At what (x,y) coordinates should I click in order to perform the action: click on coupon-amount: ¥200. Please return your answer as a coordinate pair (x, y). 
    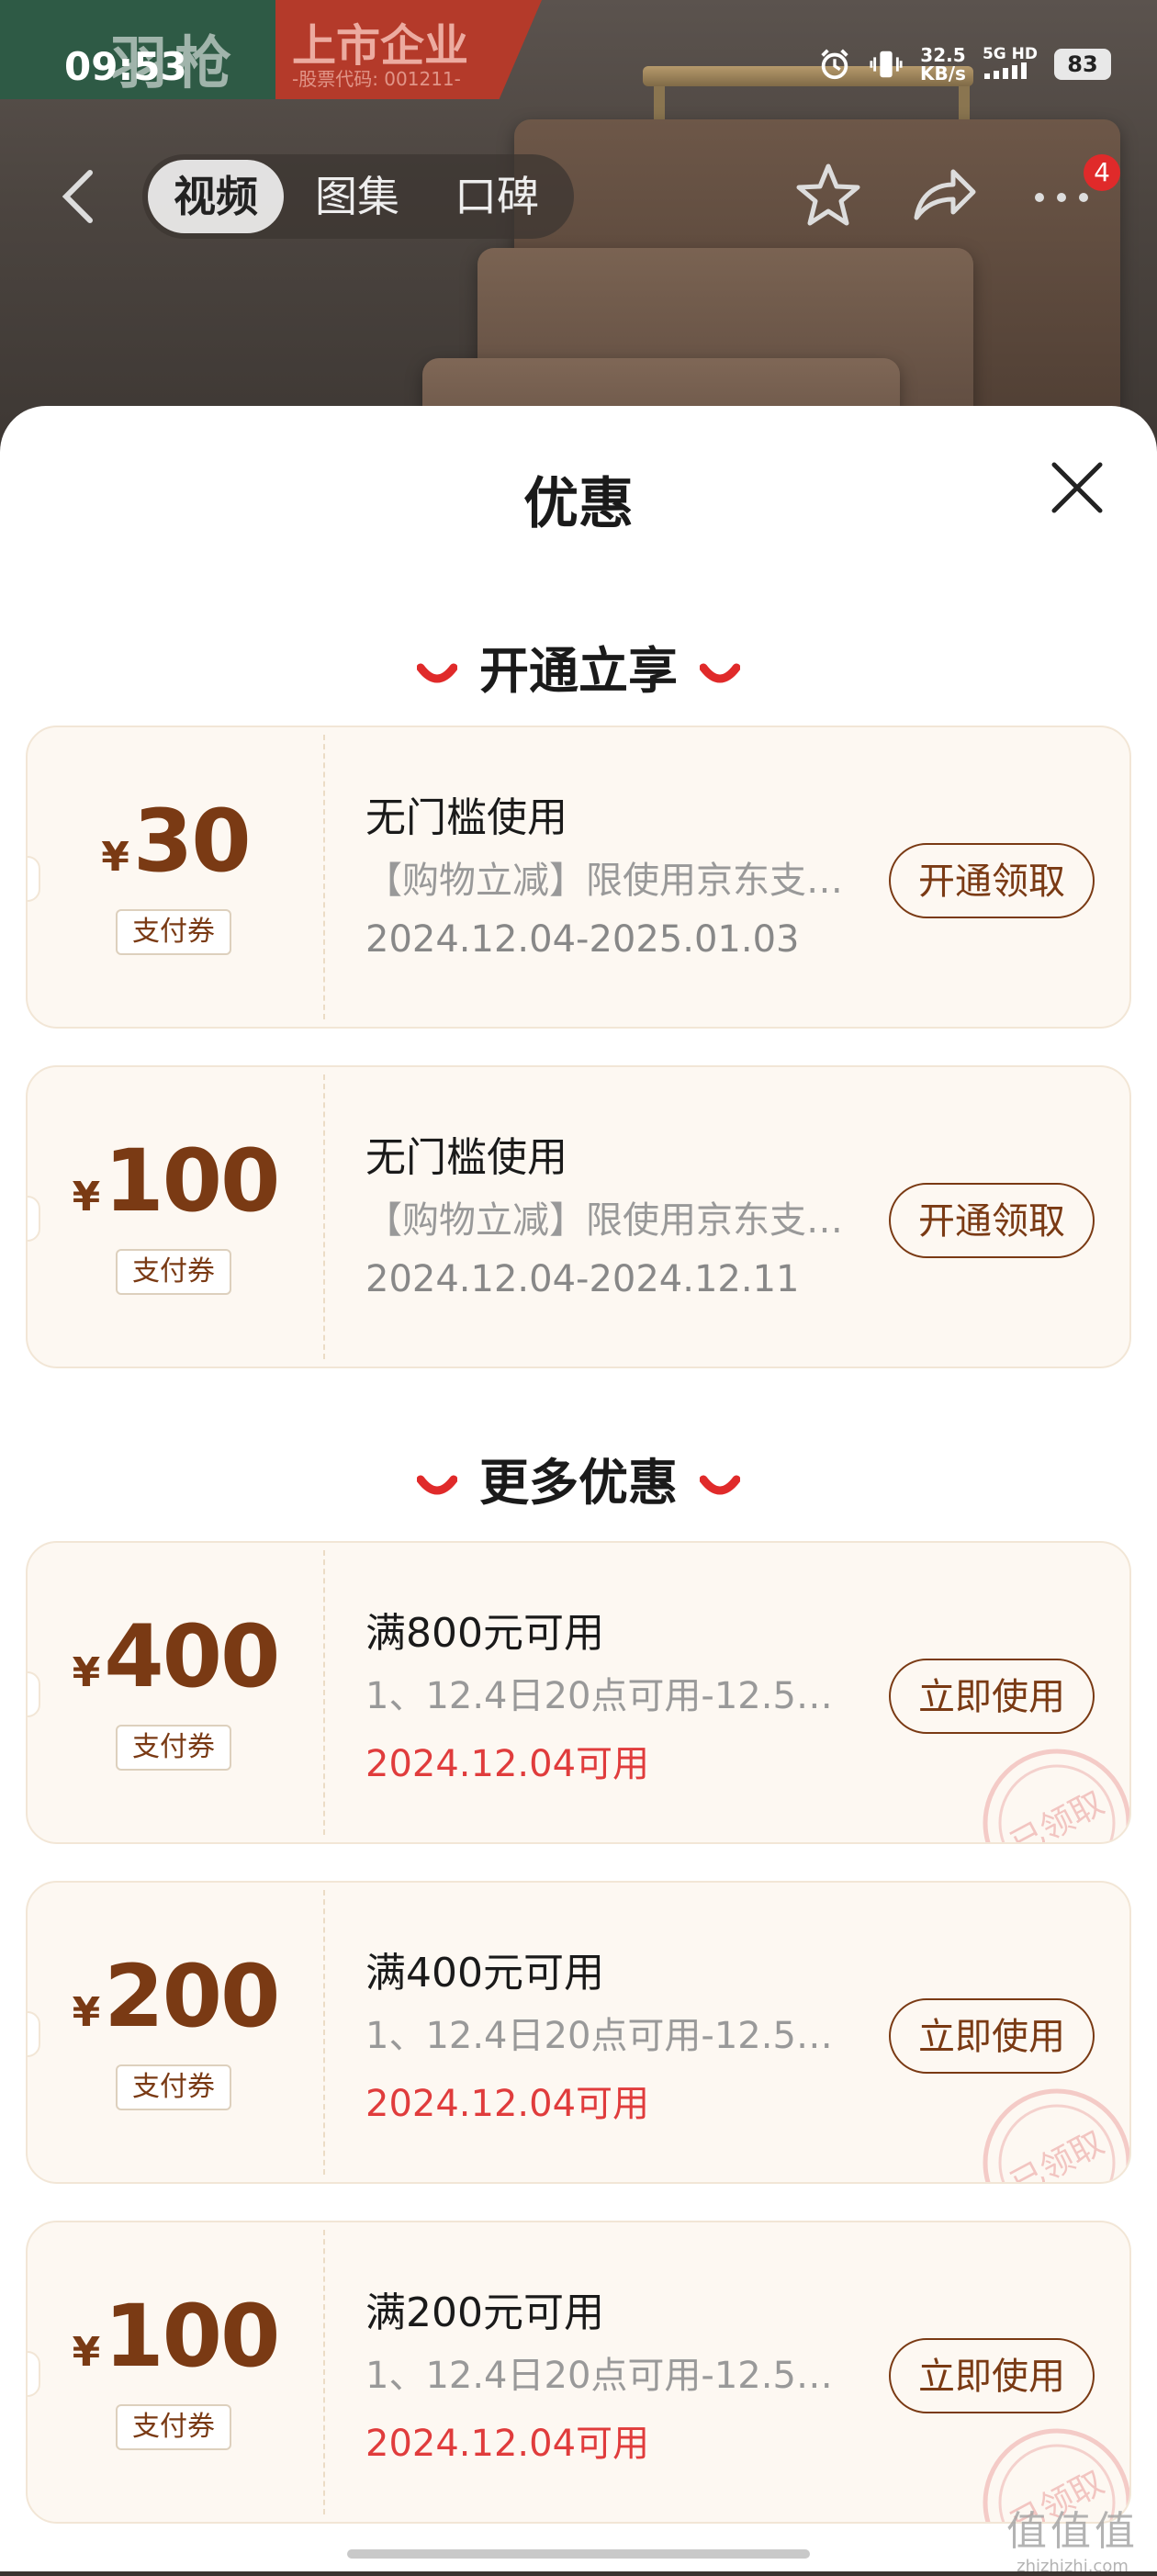
    Looking at the image, I should click on (177, 1997).